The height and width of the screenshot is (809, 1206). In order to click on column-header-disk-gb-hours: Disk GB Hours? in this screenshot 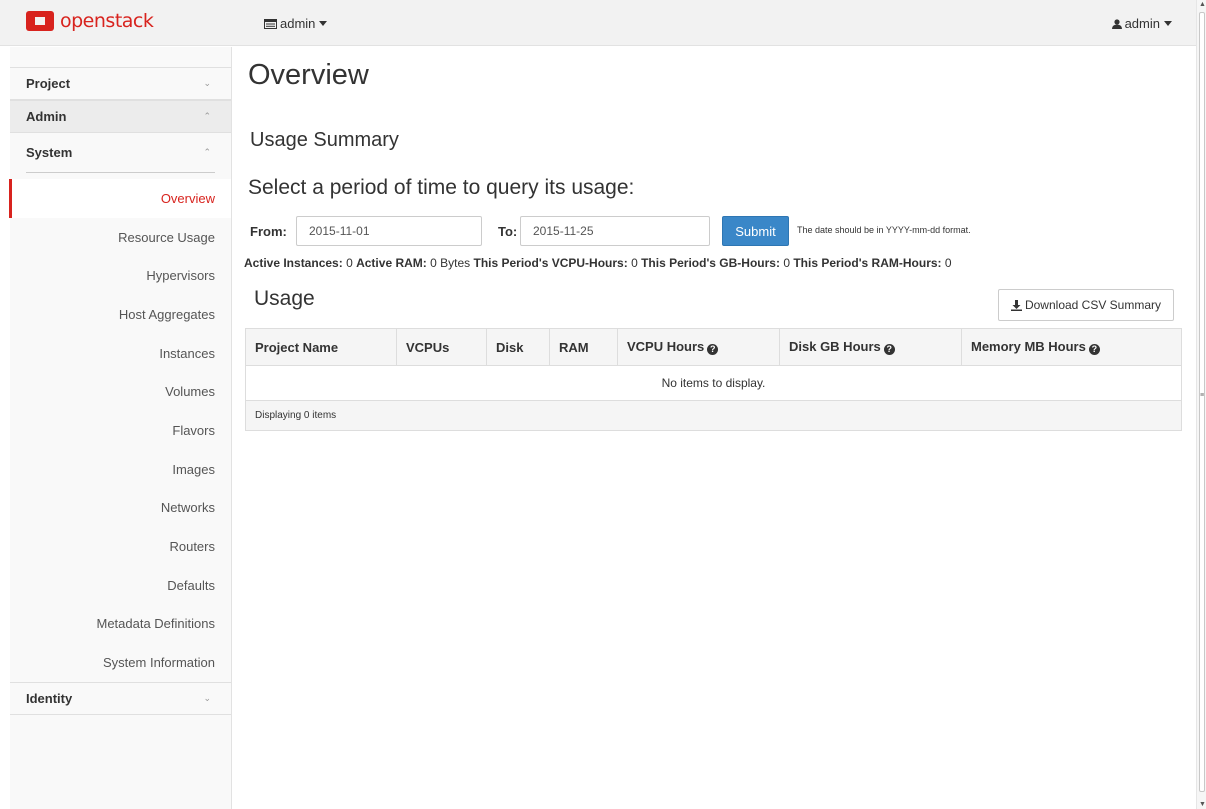, I will do `click(870, 347)`.